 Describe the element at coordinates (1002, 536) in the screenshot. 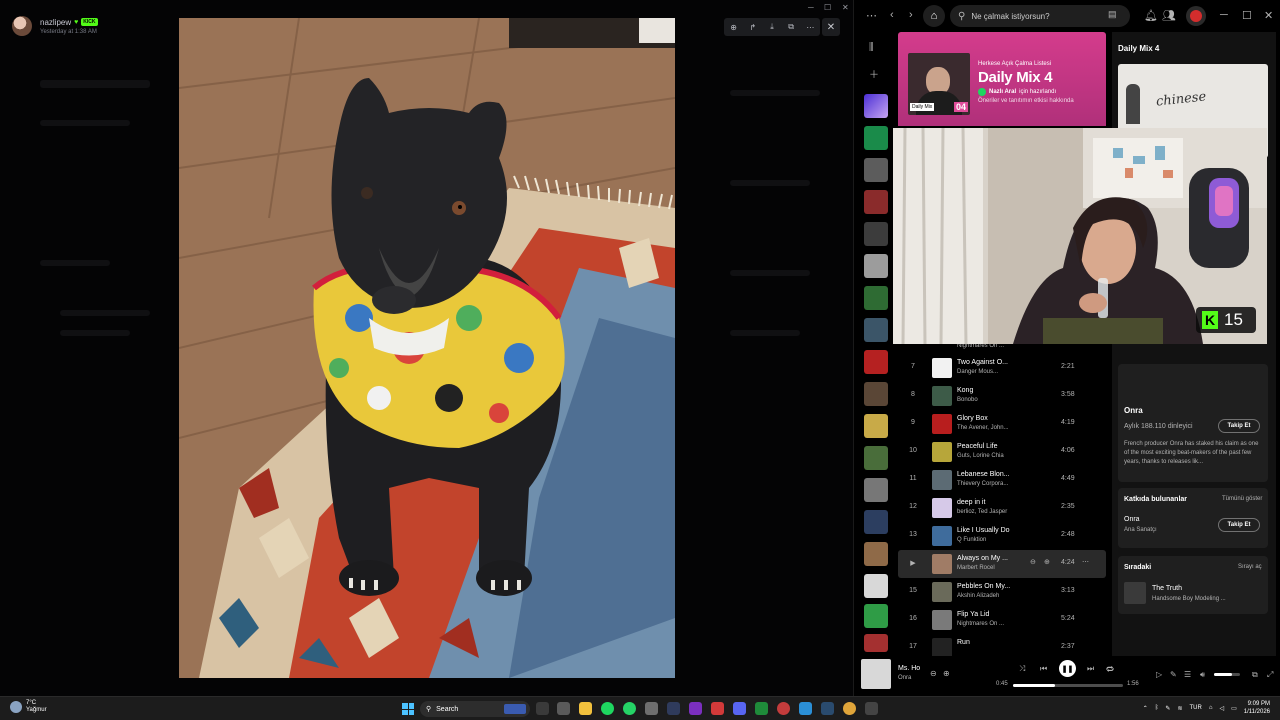

I see `track-row: 13 Like I Usually Do Q Funktion 2:48` at that location.